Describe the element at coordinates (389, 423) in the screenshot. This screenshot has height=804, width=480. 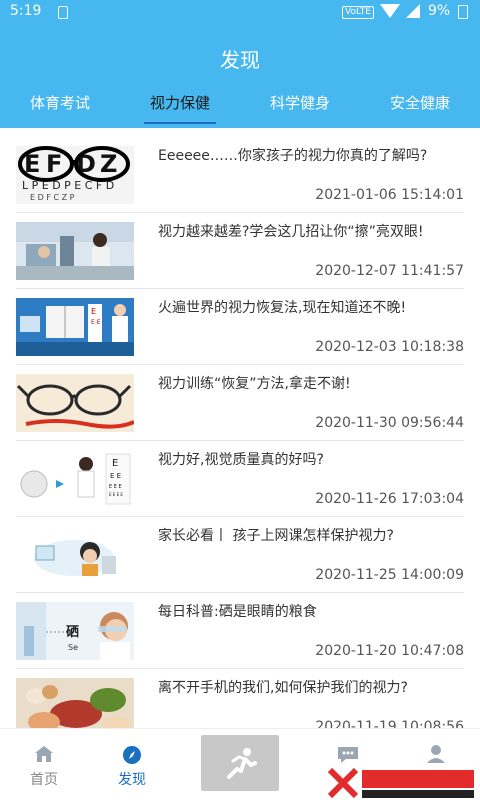
I see `article-date: 2020-11-30 09:56:44` at that location.